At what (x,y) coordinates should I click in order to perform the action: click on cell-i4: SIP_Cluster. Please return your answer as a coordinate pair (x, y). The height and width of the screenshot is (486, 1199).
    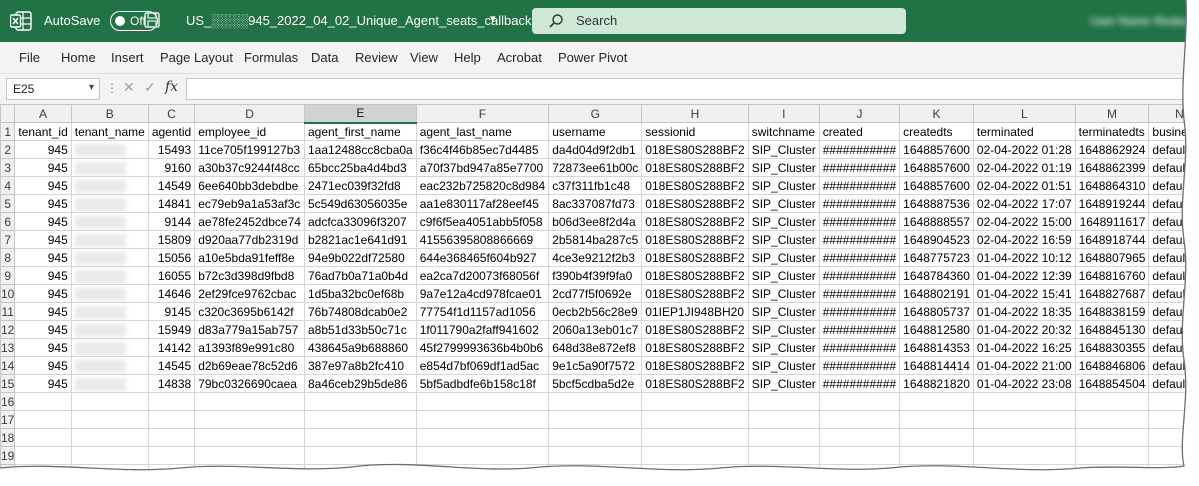
    Looking at the image, I should click on (783, 185).